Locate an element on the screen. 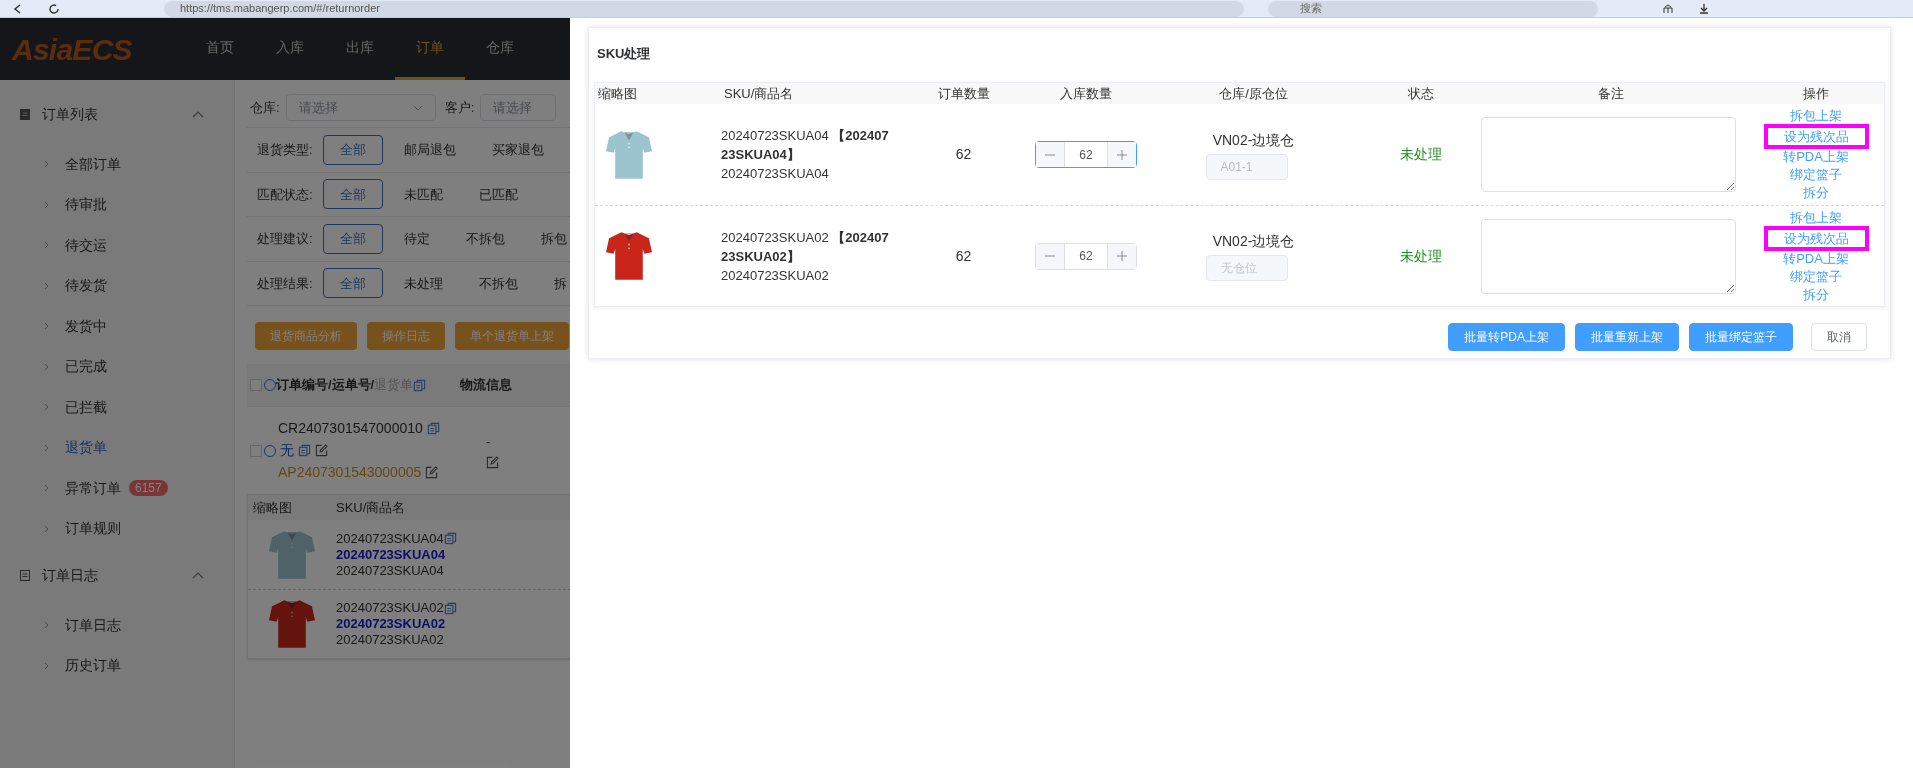 The height and width of the screenshot is (768, 1913). footer-button: 取消 is located at coordinates (1839, 337).